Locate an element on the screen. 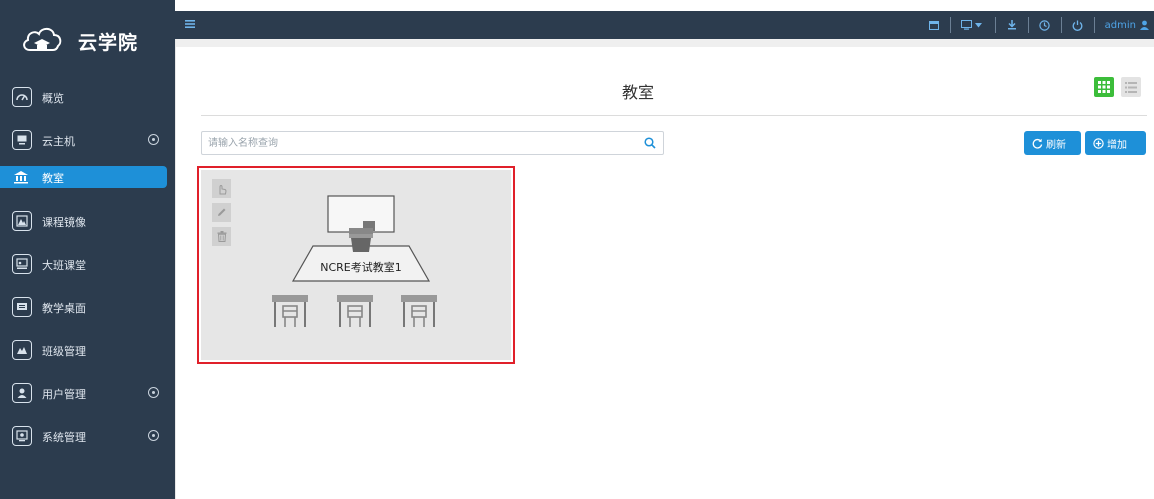 The image size is (1154, 499). refresh-icon is located at coordinates (1037, 143).